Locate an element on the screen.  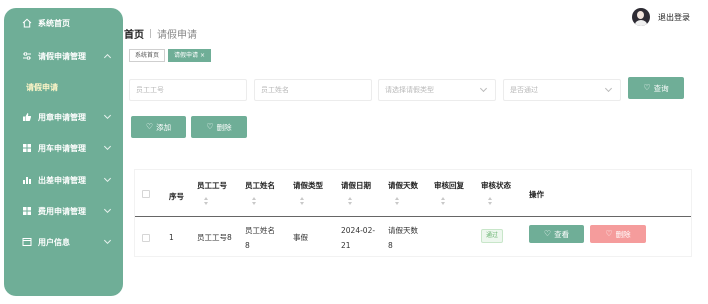
sidebar-item-expense-management: 费用申请管理 is located at coordinates (63, 211).